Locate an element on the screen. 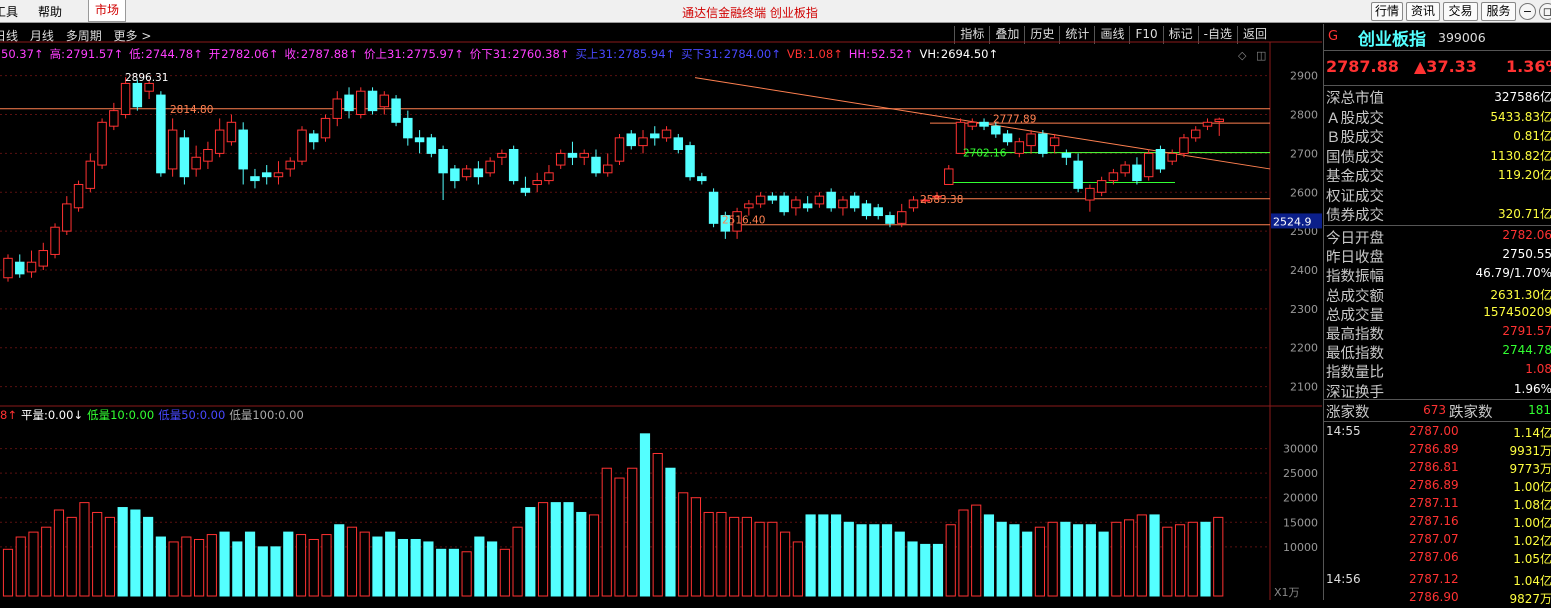 The height and width of the screenshot is (608, 1551). stat-label: 国债成交 is located at coordinates (1355, 157).